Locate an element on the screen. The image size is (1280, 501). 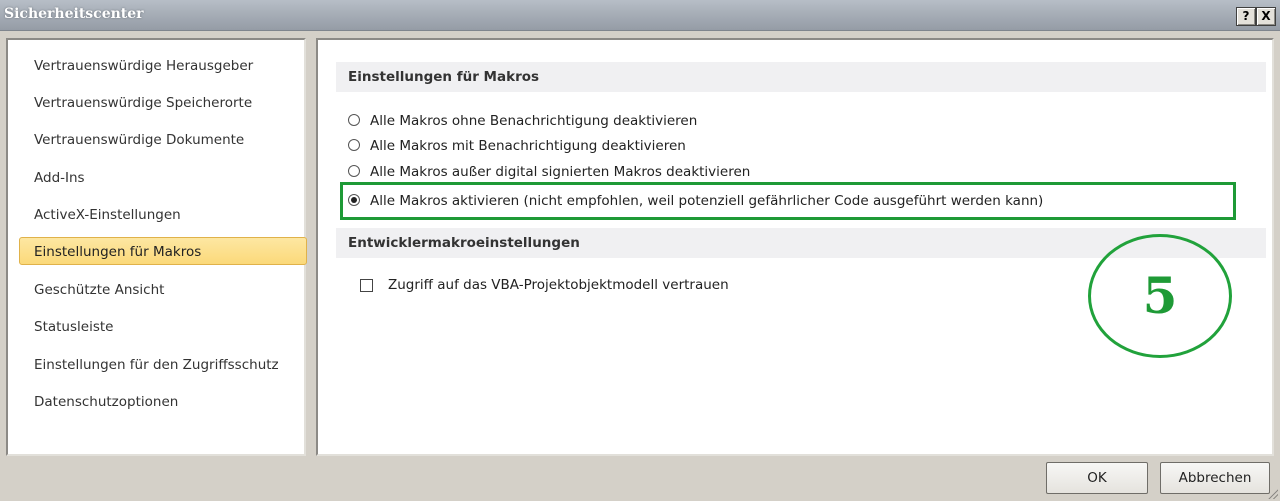
cancel-button: Abbrechen is located at coordinates (1215, 478).